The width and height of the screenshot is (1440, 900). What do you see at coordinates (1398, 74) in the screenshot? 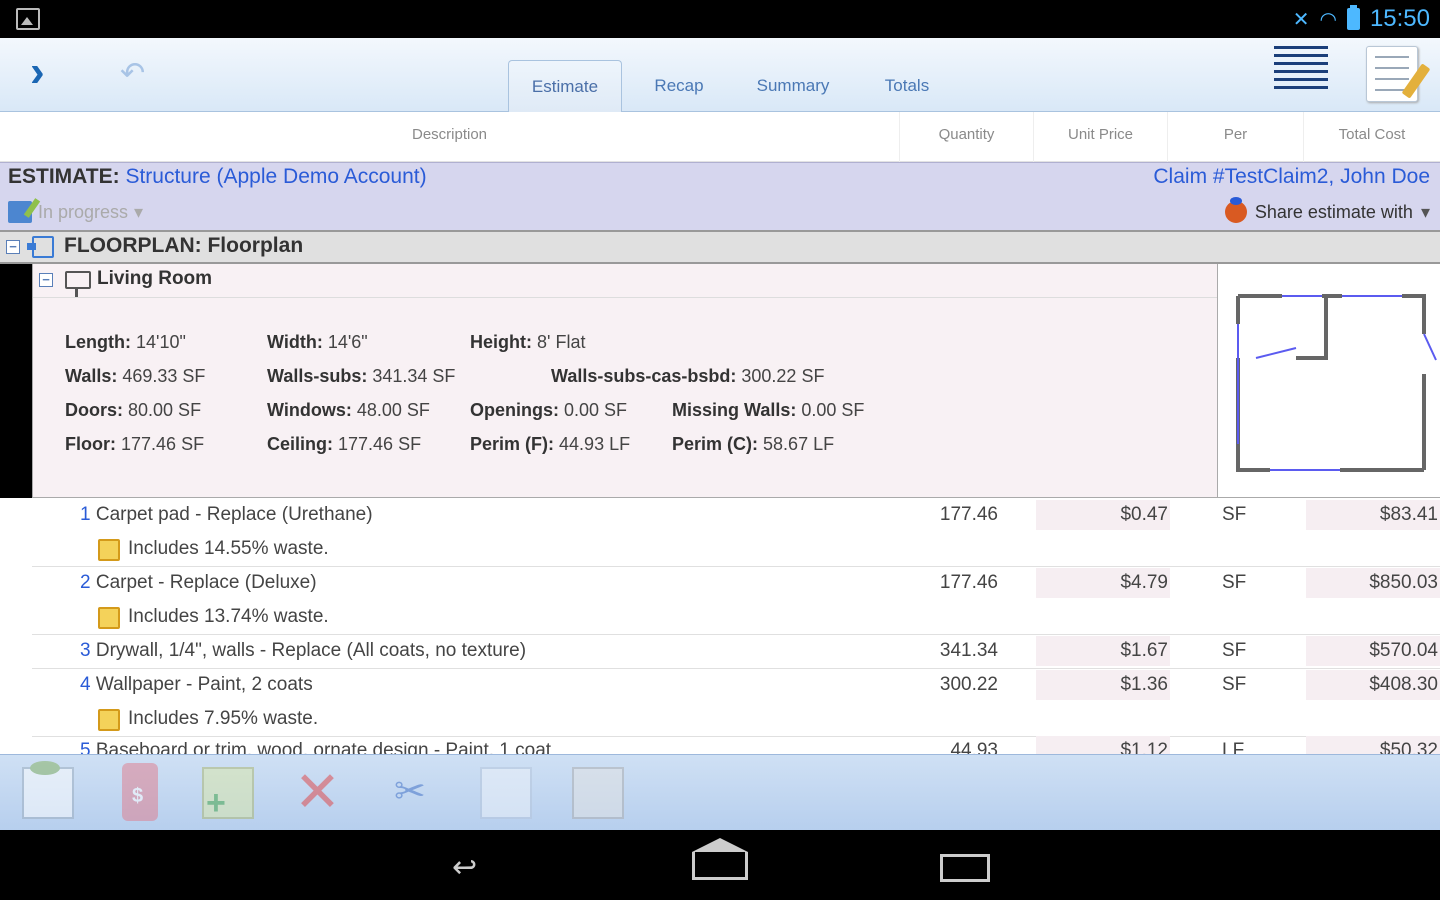
I see `notes-edit-icon` at bounding box center [1398, 74].